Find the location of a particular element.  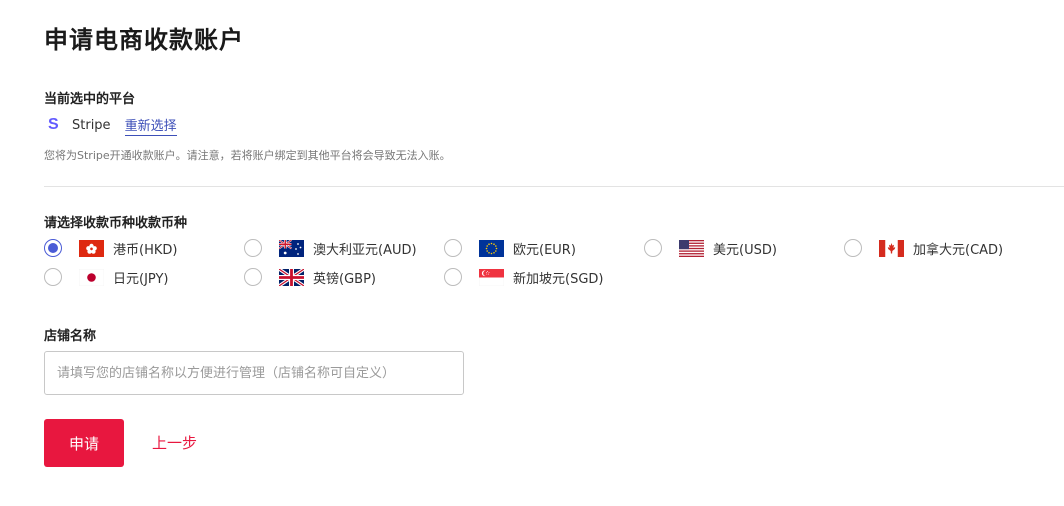

reselect-link: 重新选择 is located at coordinates (150, 125).